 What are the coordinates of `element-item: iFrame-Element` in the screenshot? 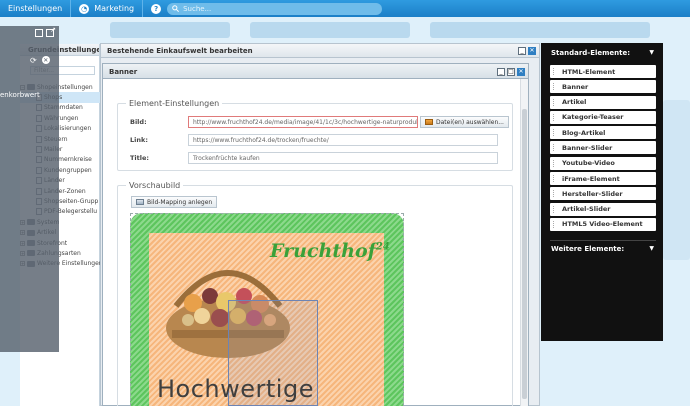 It's located at (603, 179).